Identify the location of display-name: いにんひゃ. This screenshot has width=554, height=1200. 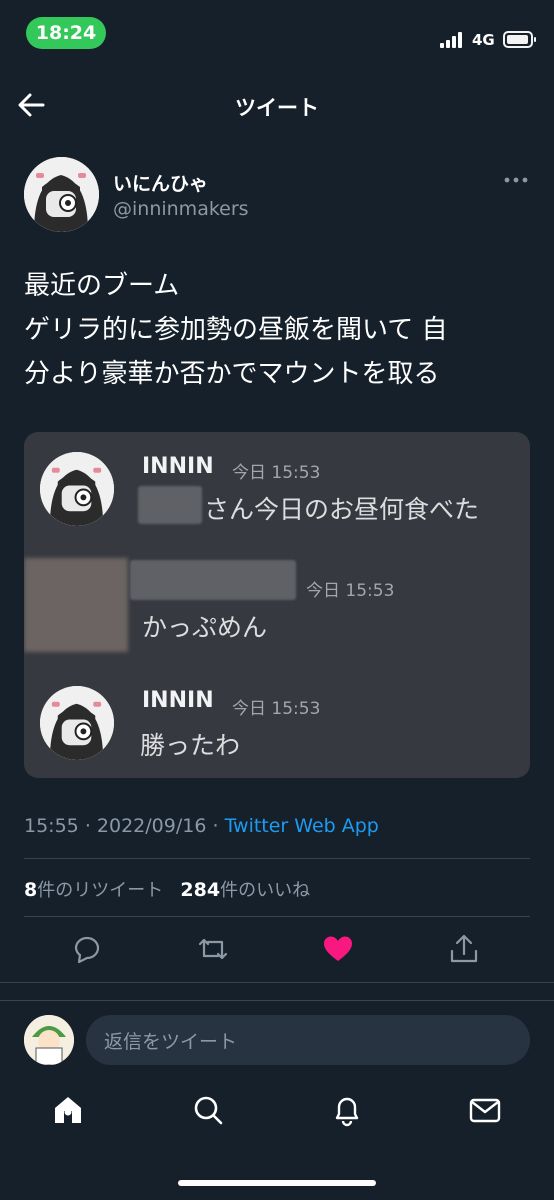
(160, 182).